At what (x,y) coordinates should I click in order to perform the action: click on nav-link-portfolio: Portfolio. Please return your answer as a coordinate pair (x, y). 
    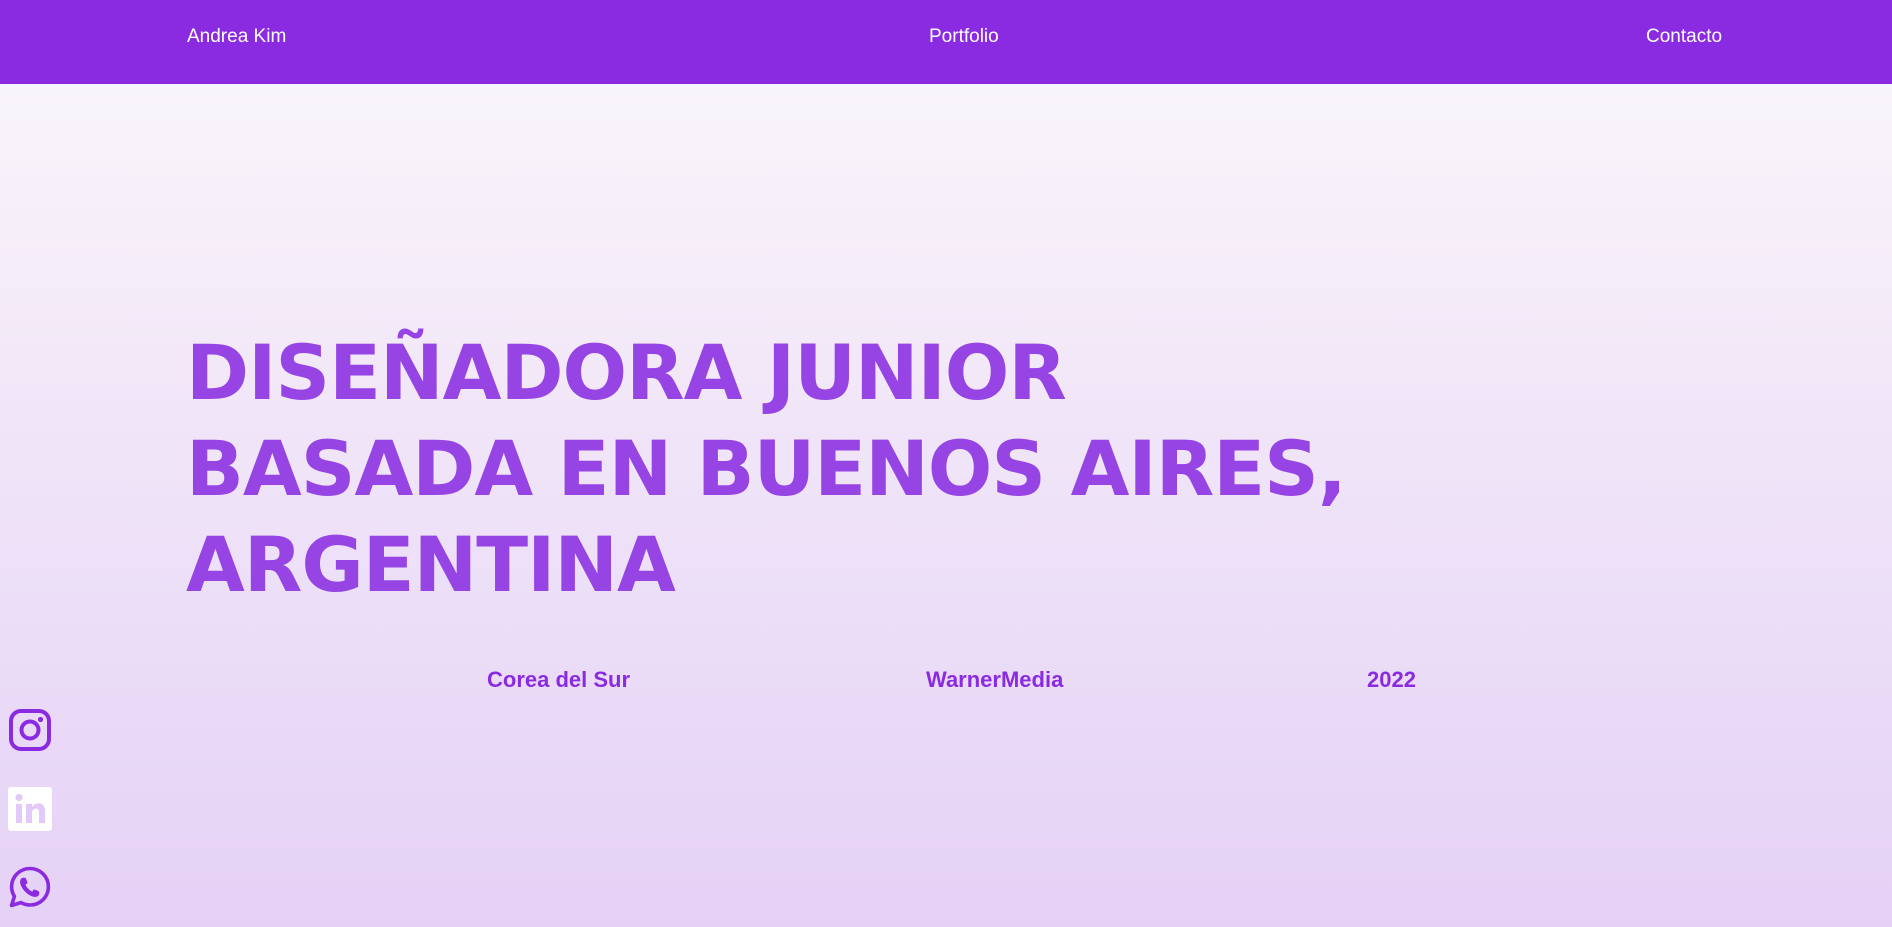
    Looking at the image, I should click on (964, 37).